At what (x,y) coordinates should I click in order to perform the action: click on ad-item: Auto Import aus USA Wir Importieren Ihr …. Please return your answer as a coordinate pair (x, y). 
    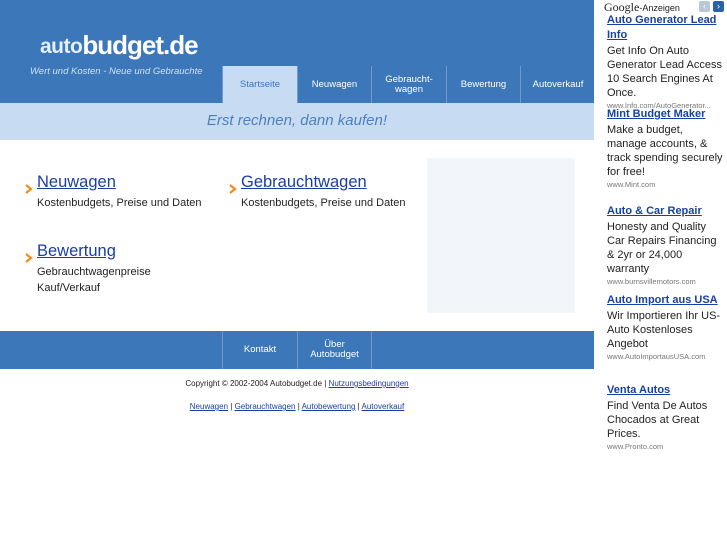
    Looking at the image, I should click on (665, 327).